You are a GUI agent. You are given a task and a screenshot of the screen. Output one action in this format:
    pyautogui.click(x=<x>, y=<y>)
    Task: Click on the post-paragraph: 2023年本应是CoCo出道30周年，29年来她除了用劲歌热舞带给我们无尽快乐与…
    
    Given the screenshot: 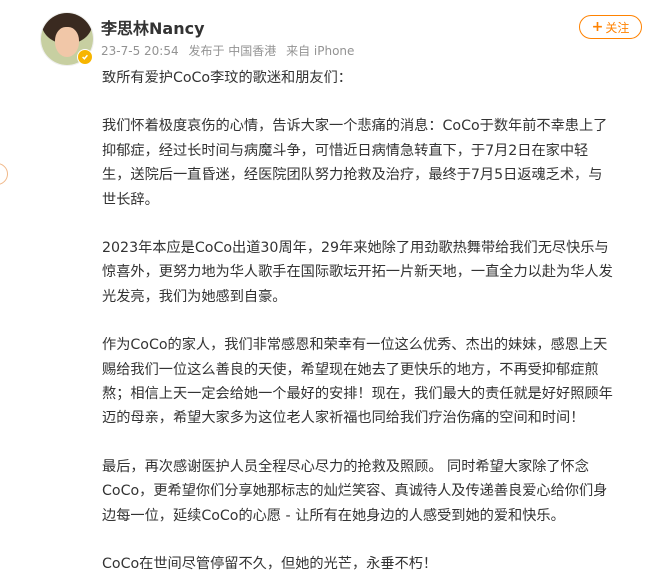 What is the action you would take?
    pyautogui.click(x=357, y=272)
    